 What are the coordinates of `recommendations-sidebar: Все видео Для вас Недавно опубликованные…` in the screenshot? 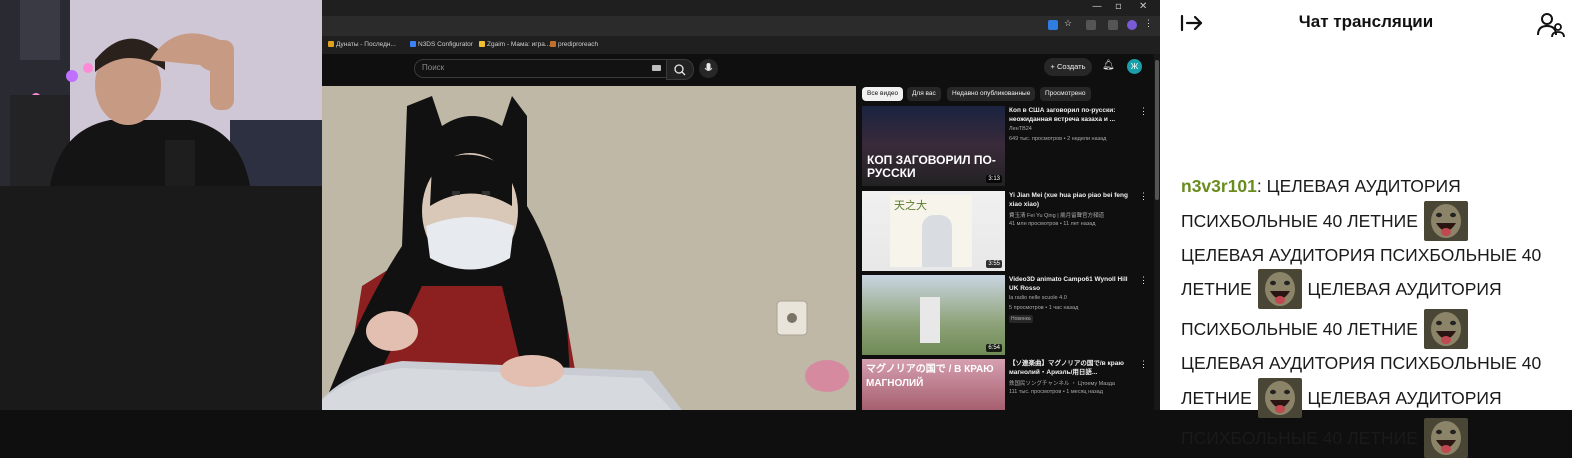 It's located at (1008, 248).